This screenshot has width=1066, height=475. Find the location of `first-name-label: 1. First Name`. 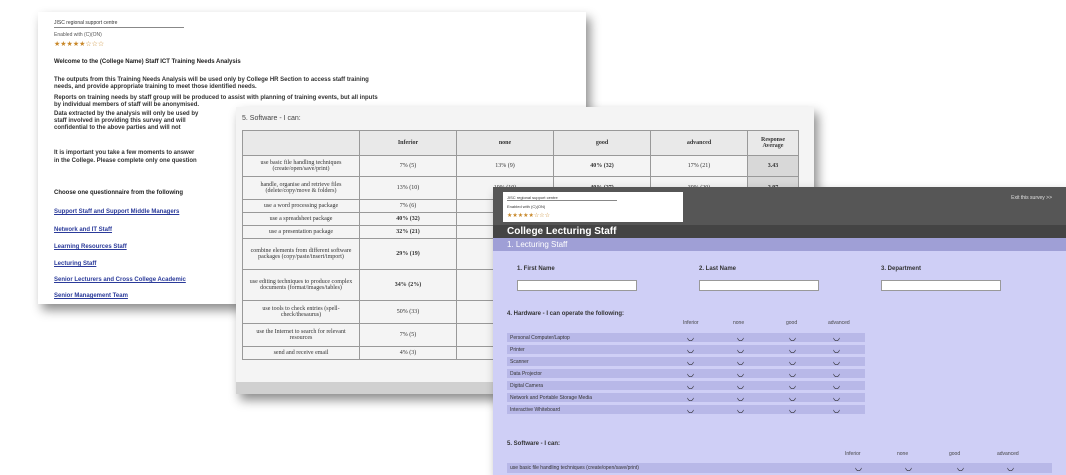

first-name-label: 1. First Name is located at coordinates (536, 269).